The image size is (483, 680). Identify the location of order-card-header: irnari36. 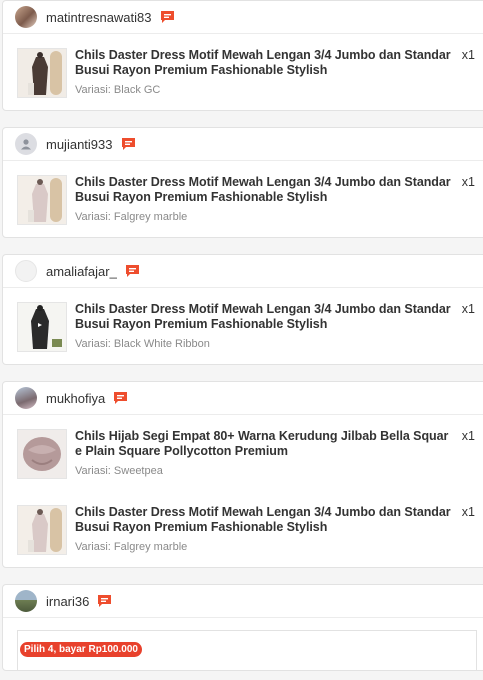
(243, 601).